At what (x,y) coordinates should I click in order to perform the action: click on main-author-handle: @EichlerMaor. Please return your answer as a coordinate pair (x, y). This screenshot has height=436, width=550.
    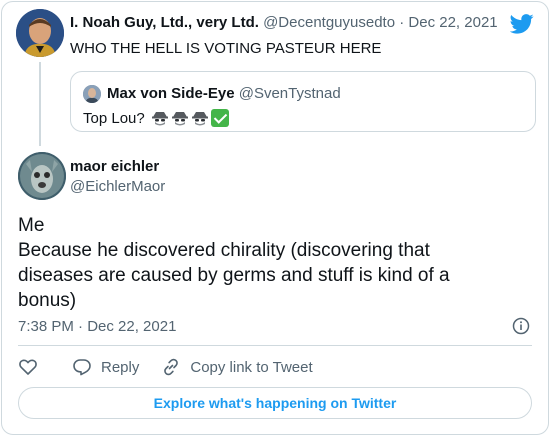
    Looking at the image, I should click on (117, 186).